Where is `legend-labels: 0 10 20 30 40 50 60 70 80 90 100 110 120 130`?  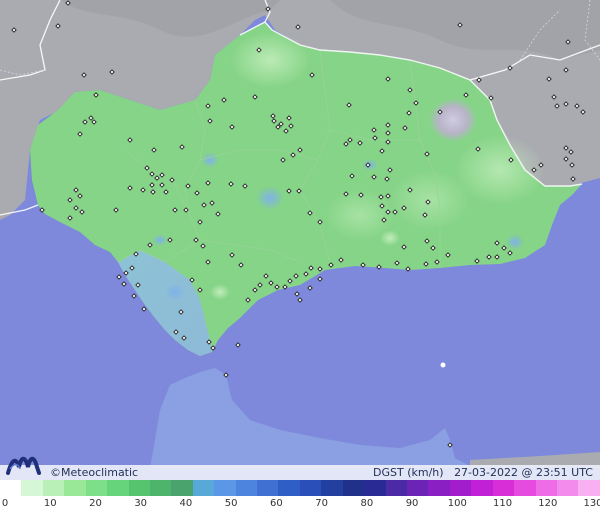
legend-labels: 0 10 20 30 40 50 60 70 80 90 100 110 120 130 is located at coordinates (300, 506).